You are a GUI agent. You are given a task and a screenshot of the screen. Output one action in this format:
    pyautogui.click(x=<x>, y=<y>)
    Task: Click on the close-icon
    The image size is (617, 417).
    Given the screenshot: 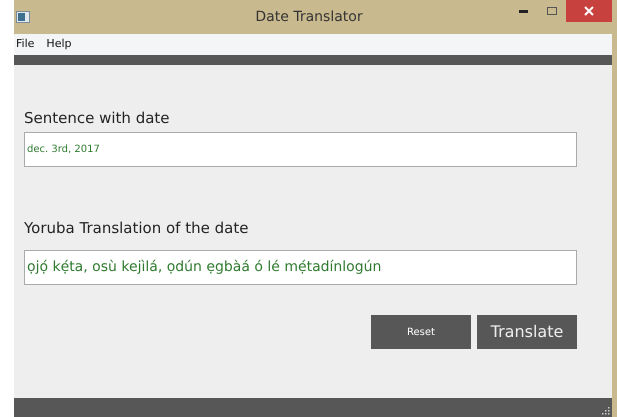 What is the action you would take?
    pyautogui.click(x=589, y=11)
    